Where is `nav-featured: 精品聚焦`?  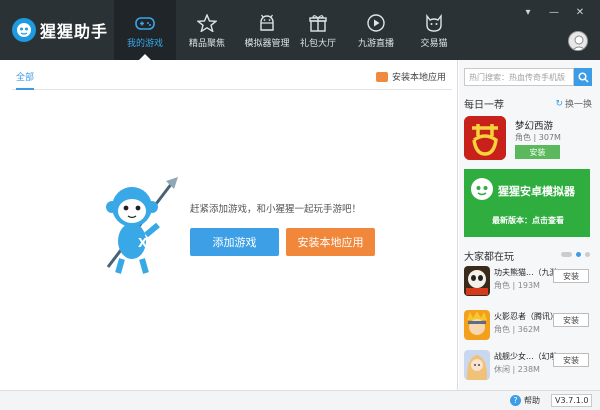 nav-featured: 精品聚焦 is located at coordinates (207, 30).